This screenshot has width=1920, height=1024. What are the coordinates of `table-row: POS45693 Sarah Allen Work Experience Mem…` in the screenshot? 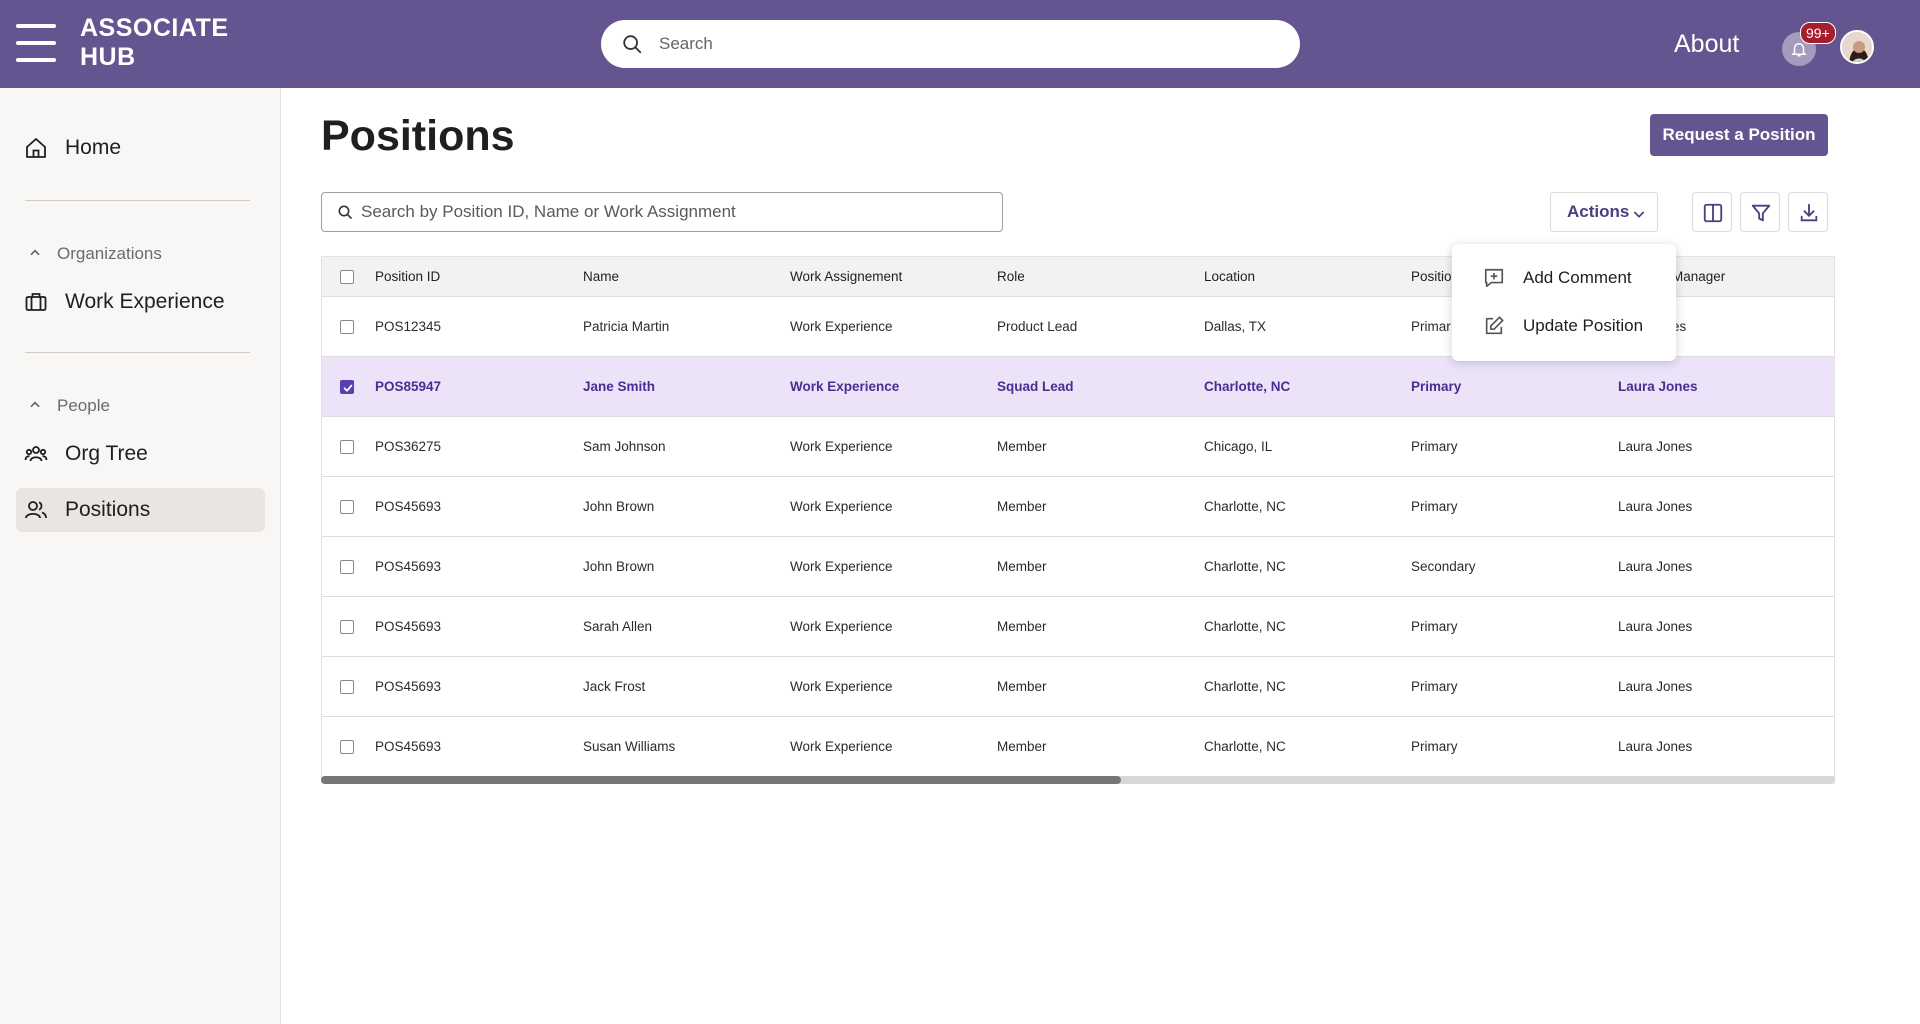 It's located at (1078, 627).